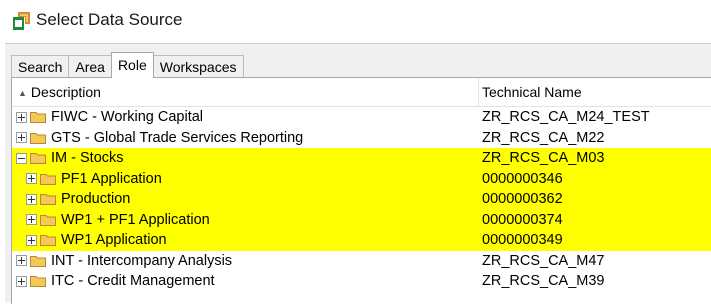 The image size is (711, 304). I want to click on tab-area: Area, so click(90, 66).